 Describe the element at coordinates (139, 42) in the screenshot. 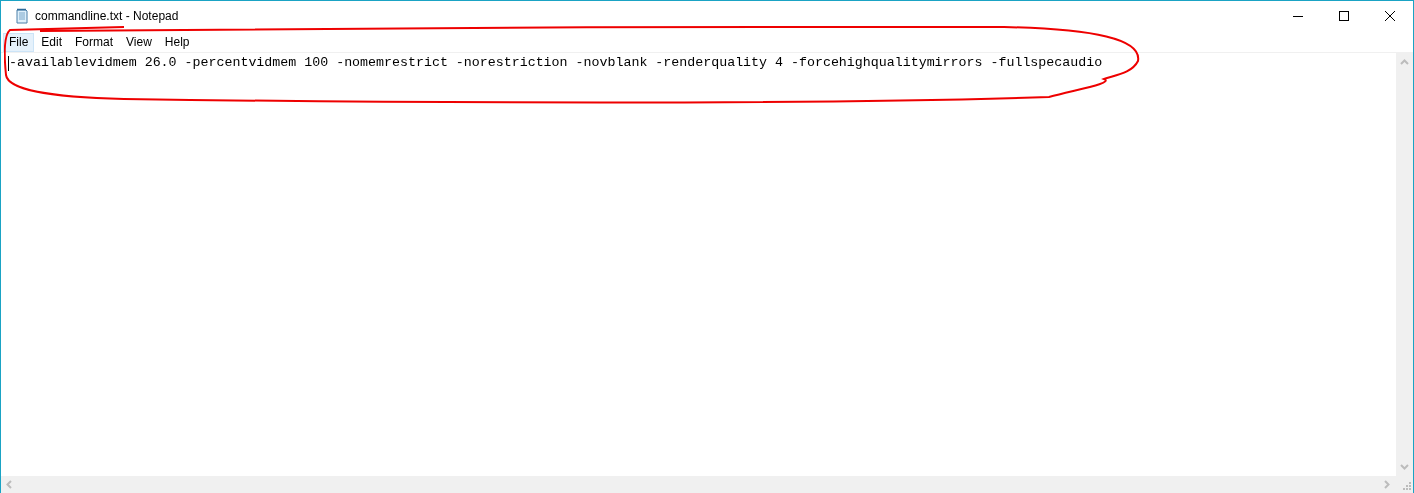

I see `menu-item: View` at that location.